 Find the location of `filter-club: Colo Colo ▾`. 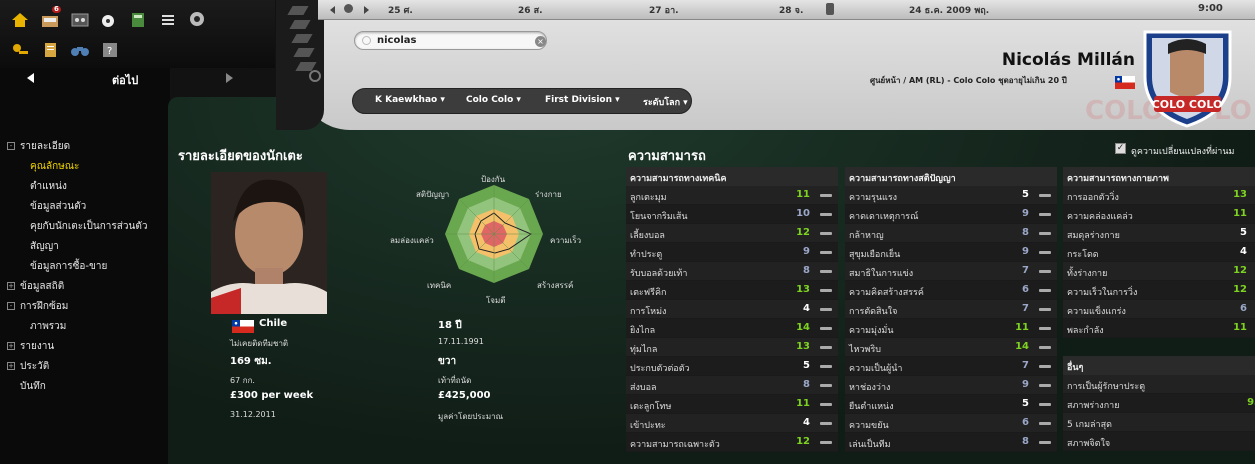

filter-club: Colo Colo ▾ is located at coordinates (493, 100).